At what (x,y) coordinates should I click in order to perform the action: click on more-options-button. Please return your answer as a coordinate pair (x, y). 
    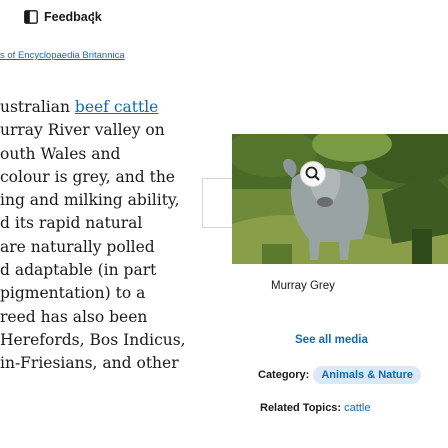
    Looking at the image, I should click on (93, 18).